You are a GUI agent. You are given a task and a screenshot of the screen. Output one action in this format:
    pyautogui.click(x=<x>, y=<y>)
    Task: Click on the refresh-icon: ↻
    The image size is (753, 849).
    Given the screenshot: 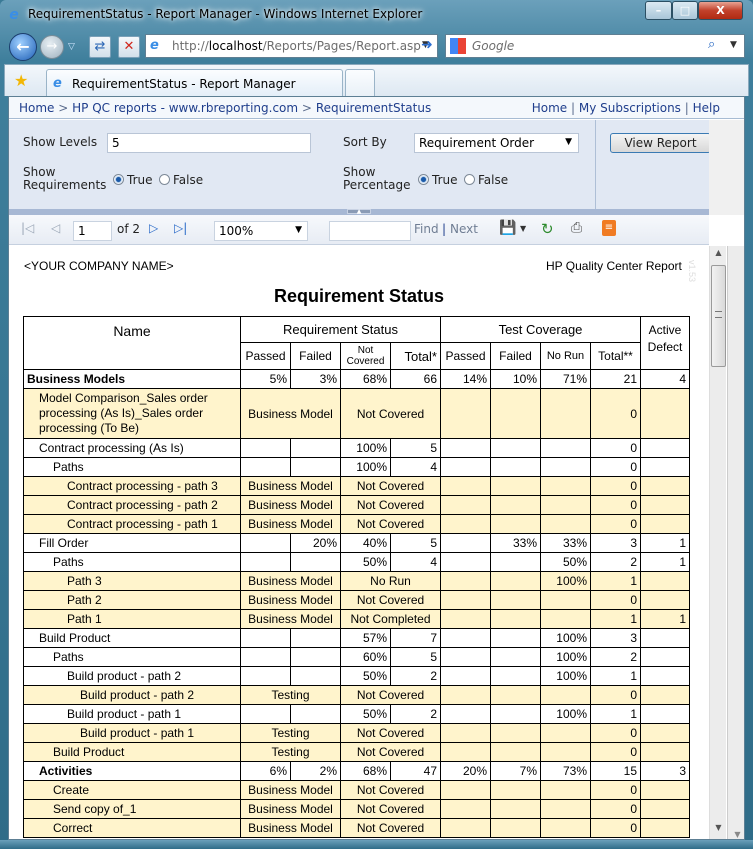 What is the action you would take?
    pyautogui.click(x=547, y=229)
    